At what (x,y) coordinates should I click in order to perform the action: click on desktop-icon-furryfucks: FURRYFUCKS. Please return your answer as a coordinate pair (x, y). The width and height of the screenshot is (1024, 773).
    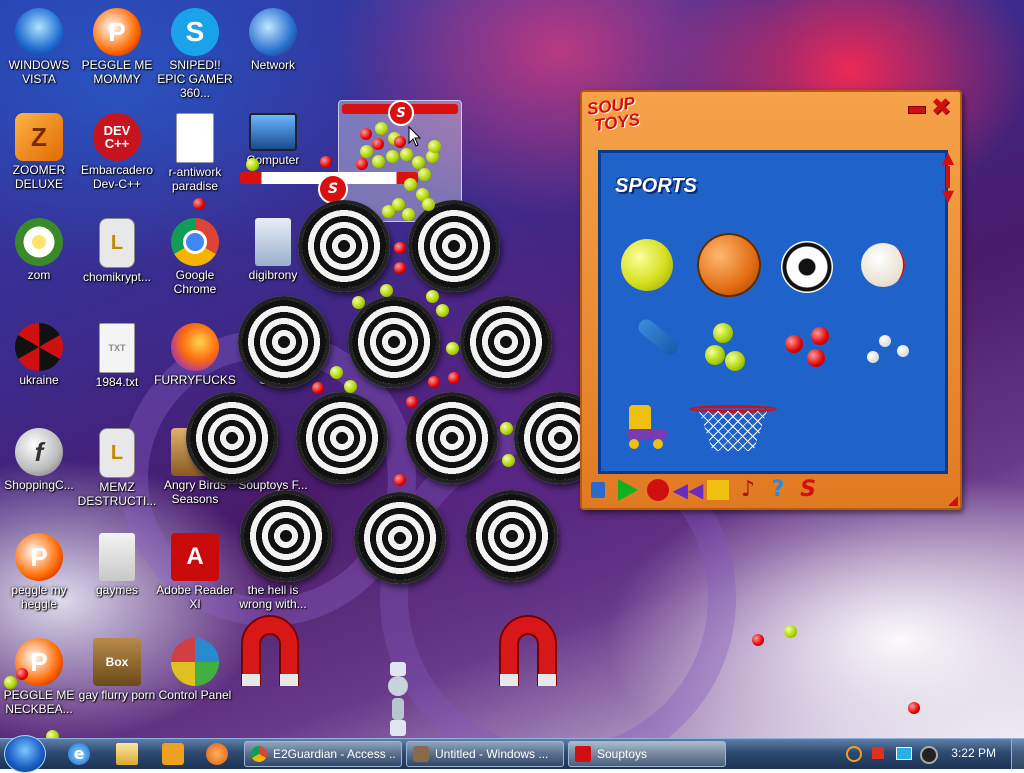
    Looking at the image, I should click on (195, 355).